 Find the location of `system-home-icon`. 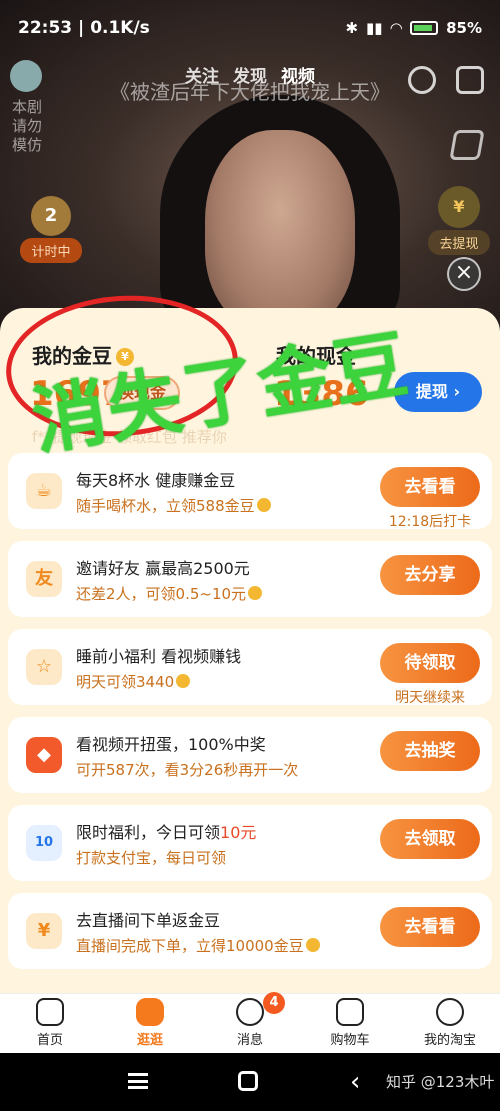

system-home-icon is located at coordinates (248, 1081).